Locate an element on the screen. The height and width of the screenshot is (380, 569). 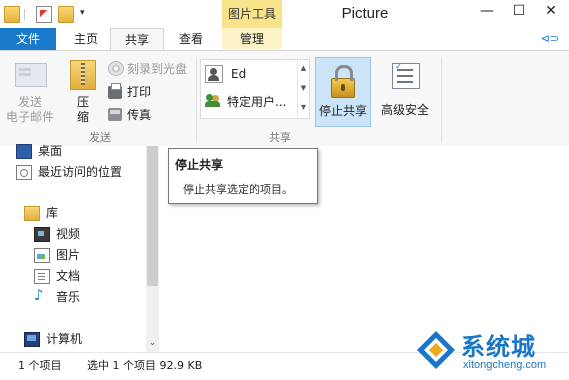
watermark: 系统城 xitongcheng.com is located at coordinates (490, 351).